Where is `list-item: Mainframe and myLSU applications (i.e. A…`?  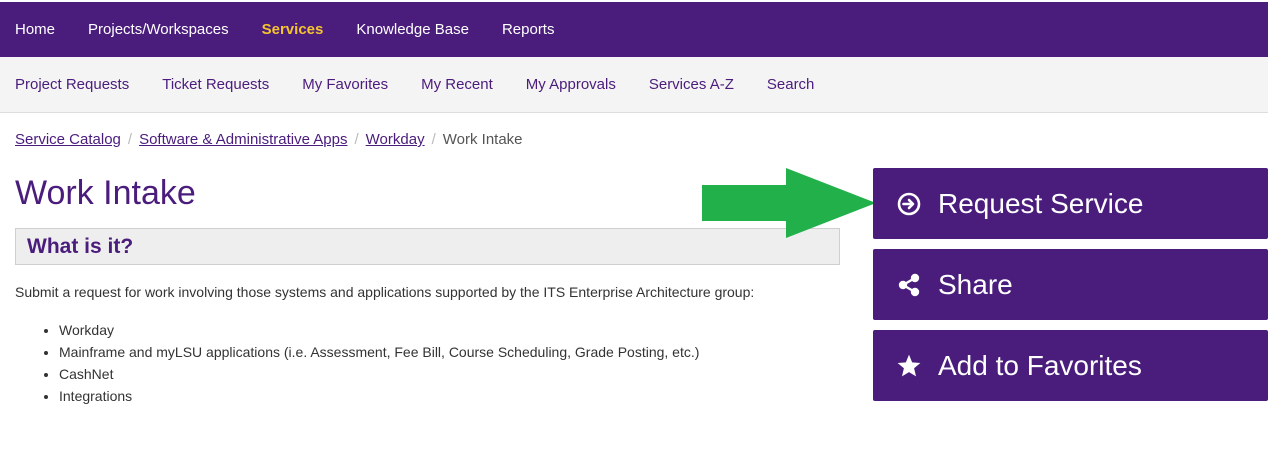 list-item: Mainframe and myLSU applications (i.e. A… is located at coordinates (379, 352).